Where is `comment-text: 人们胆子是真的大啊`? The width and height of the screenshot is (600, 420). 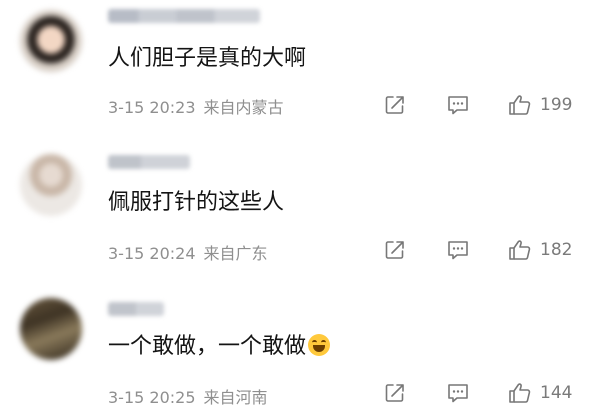
comment-text: 人们胆子是真的大啊 is located at coordinates (207, 58).